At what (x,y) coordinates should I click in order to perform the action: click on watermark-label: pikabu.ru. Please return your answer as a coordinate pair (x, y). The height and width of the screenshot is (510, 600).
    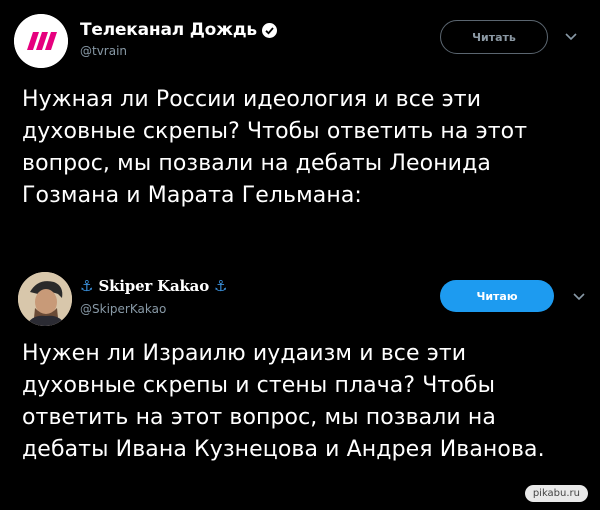
    Looking at the image, I should click on (556, 493).